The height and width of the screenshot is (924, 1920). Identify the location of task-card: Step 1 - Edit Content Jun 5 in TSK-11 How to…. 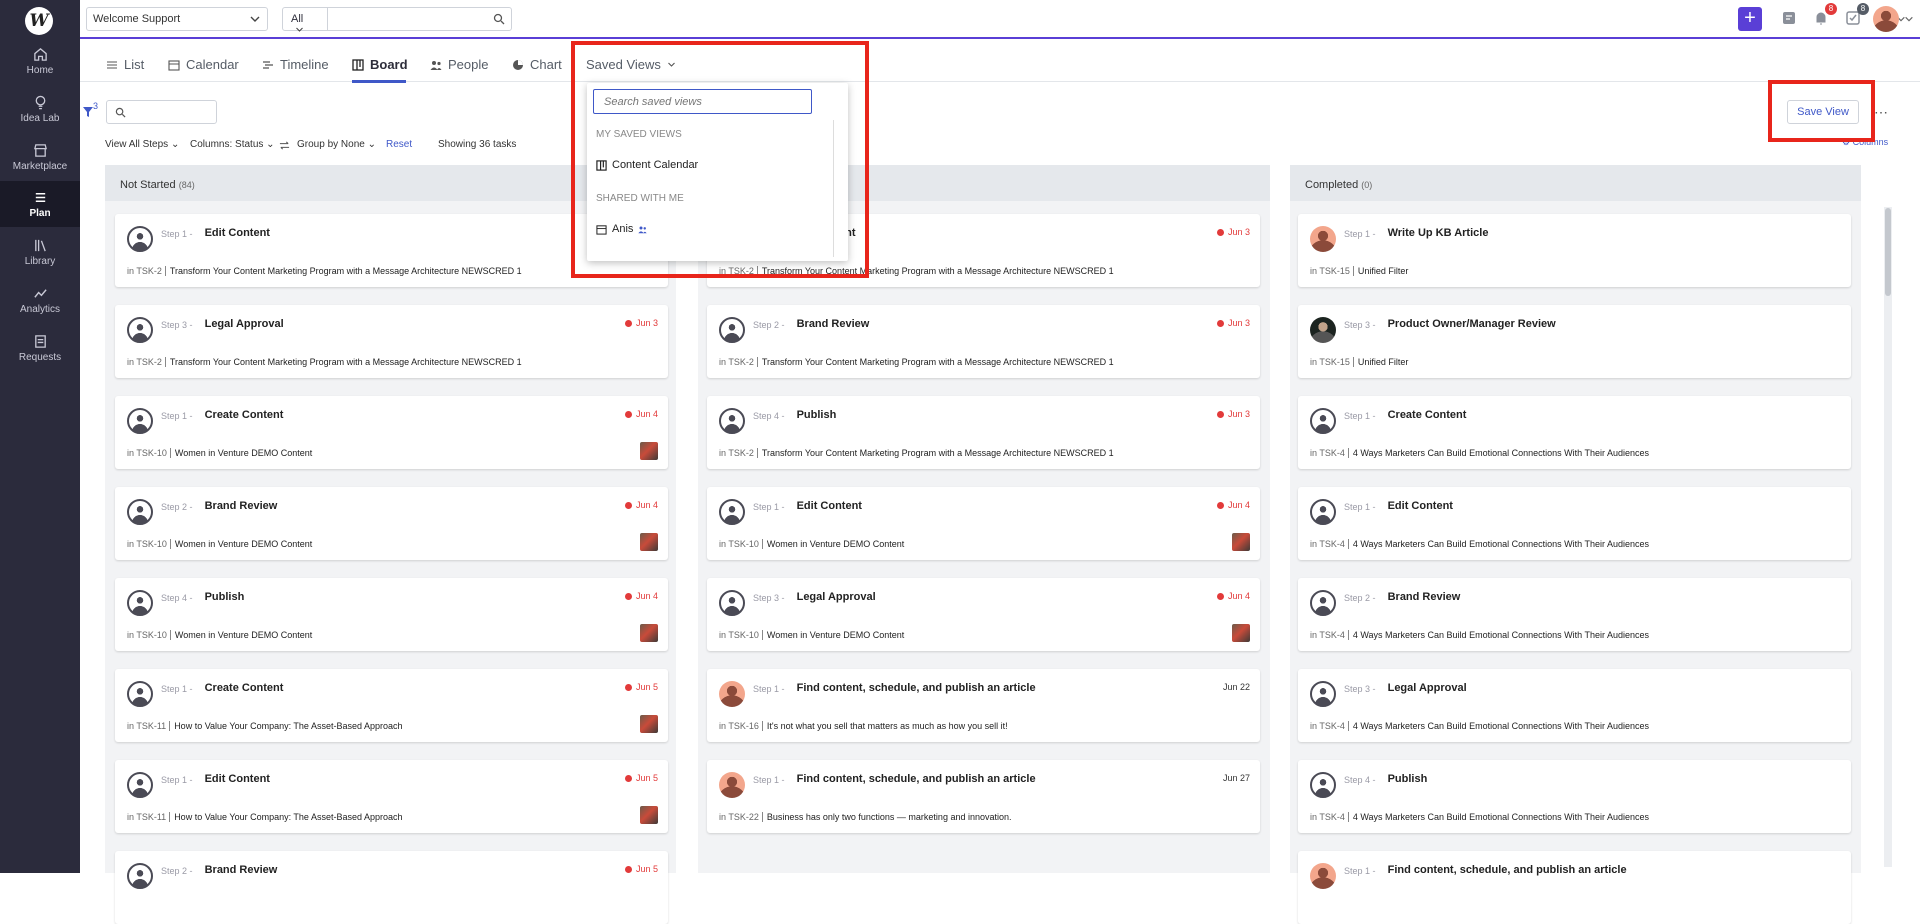
(391, 796).